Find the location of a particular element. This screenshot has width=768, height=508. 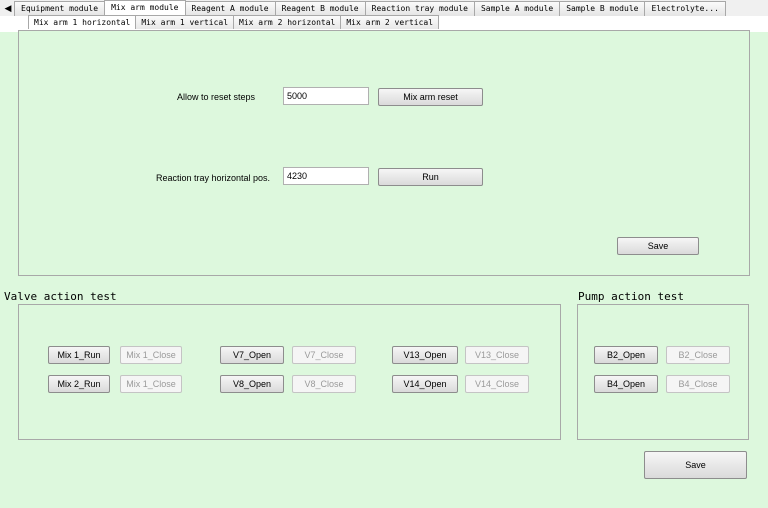

v14-open-button: V14_Open is located at coordinates (425, 384).